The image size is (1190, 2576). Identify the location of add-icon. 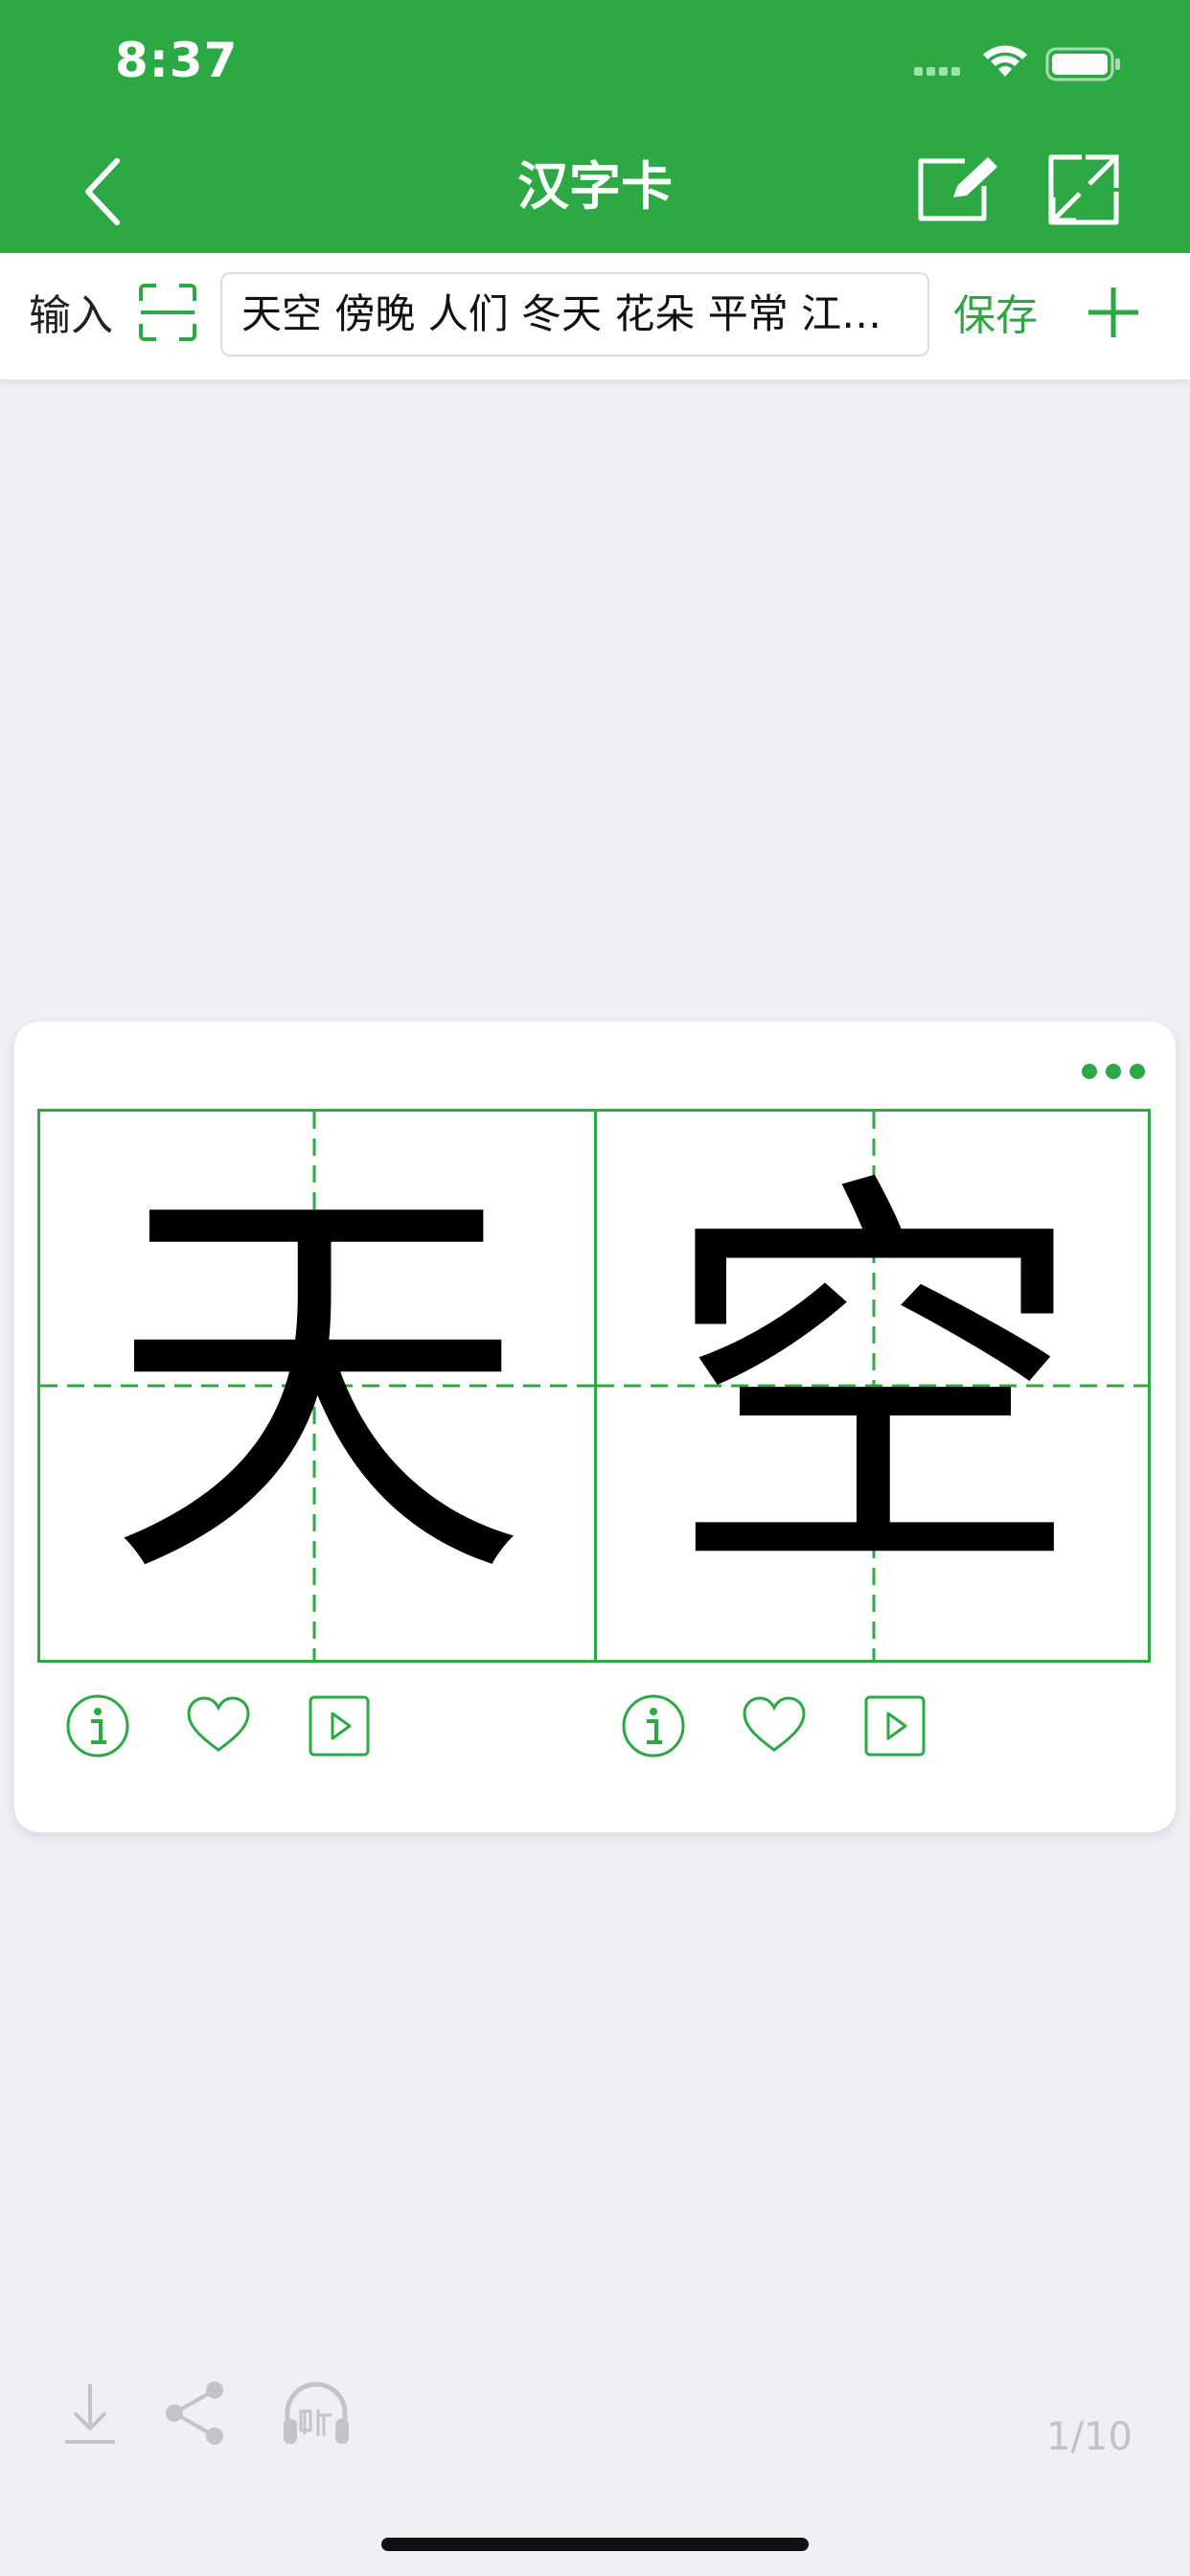
(1113, 312).